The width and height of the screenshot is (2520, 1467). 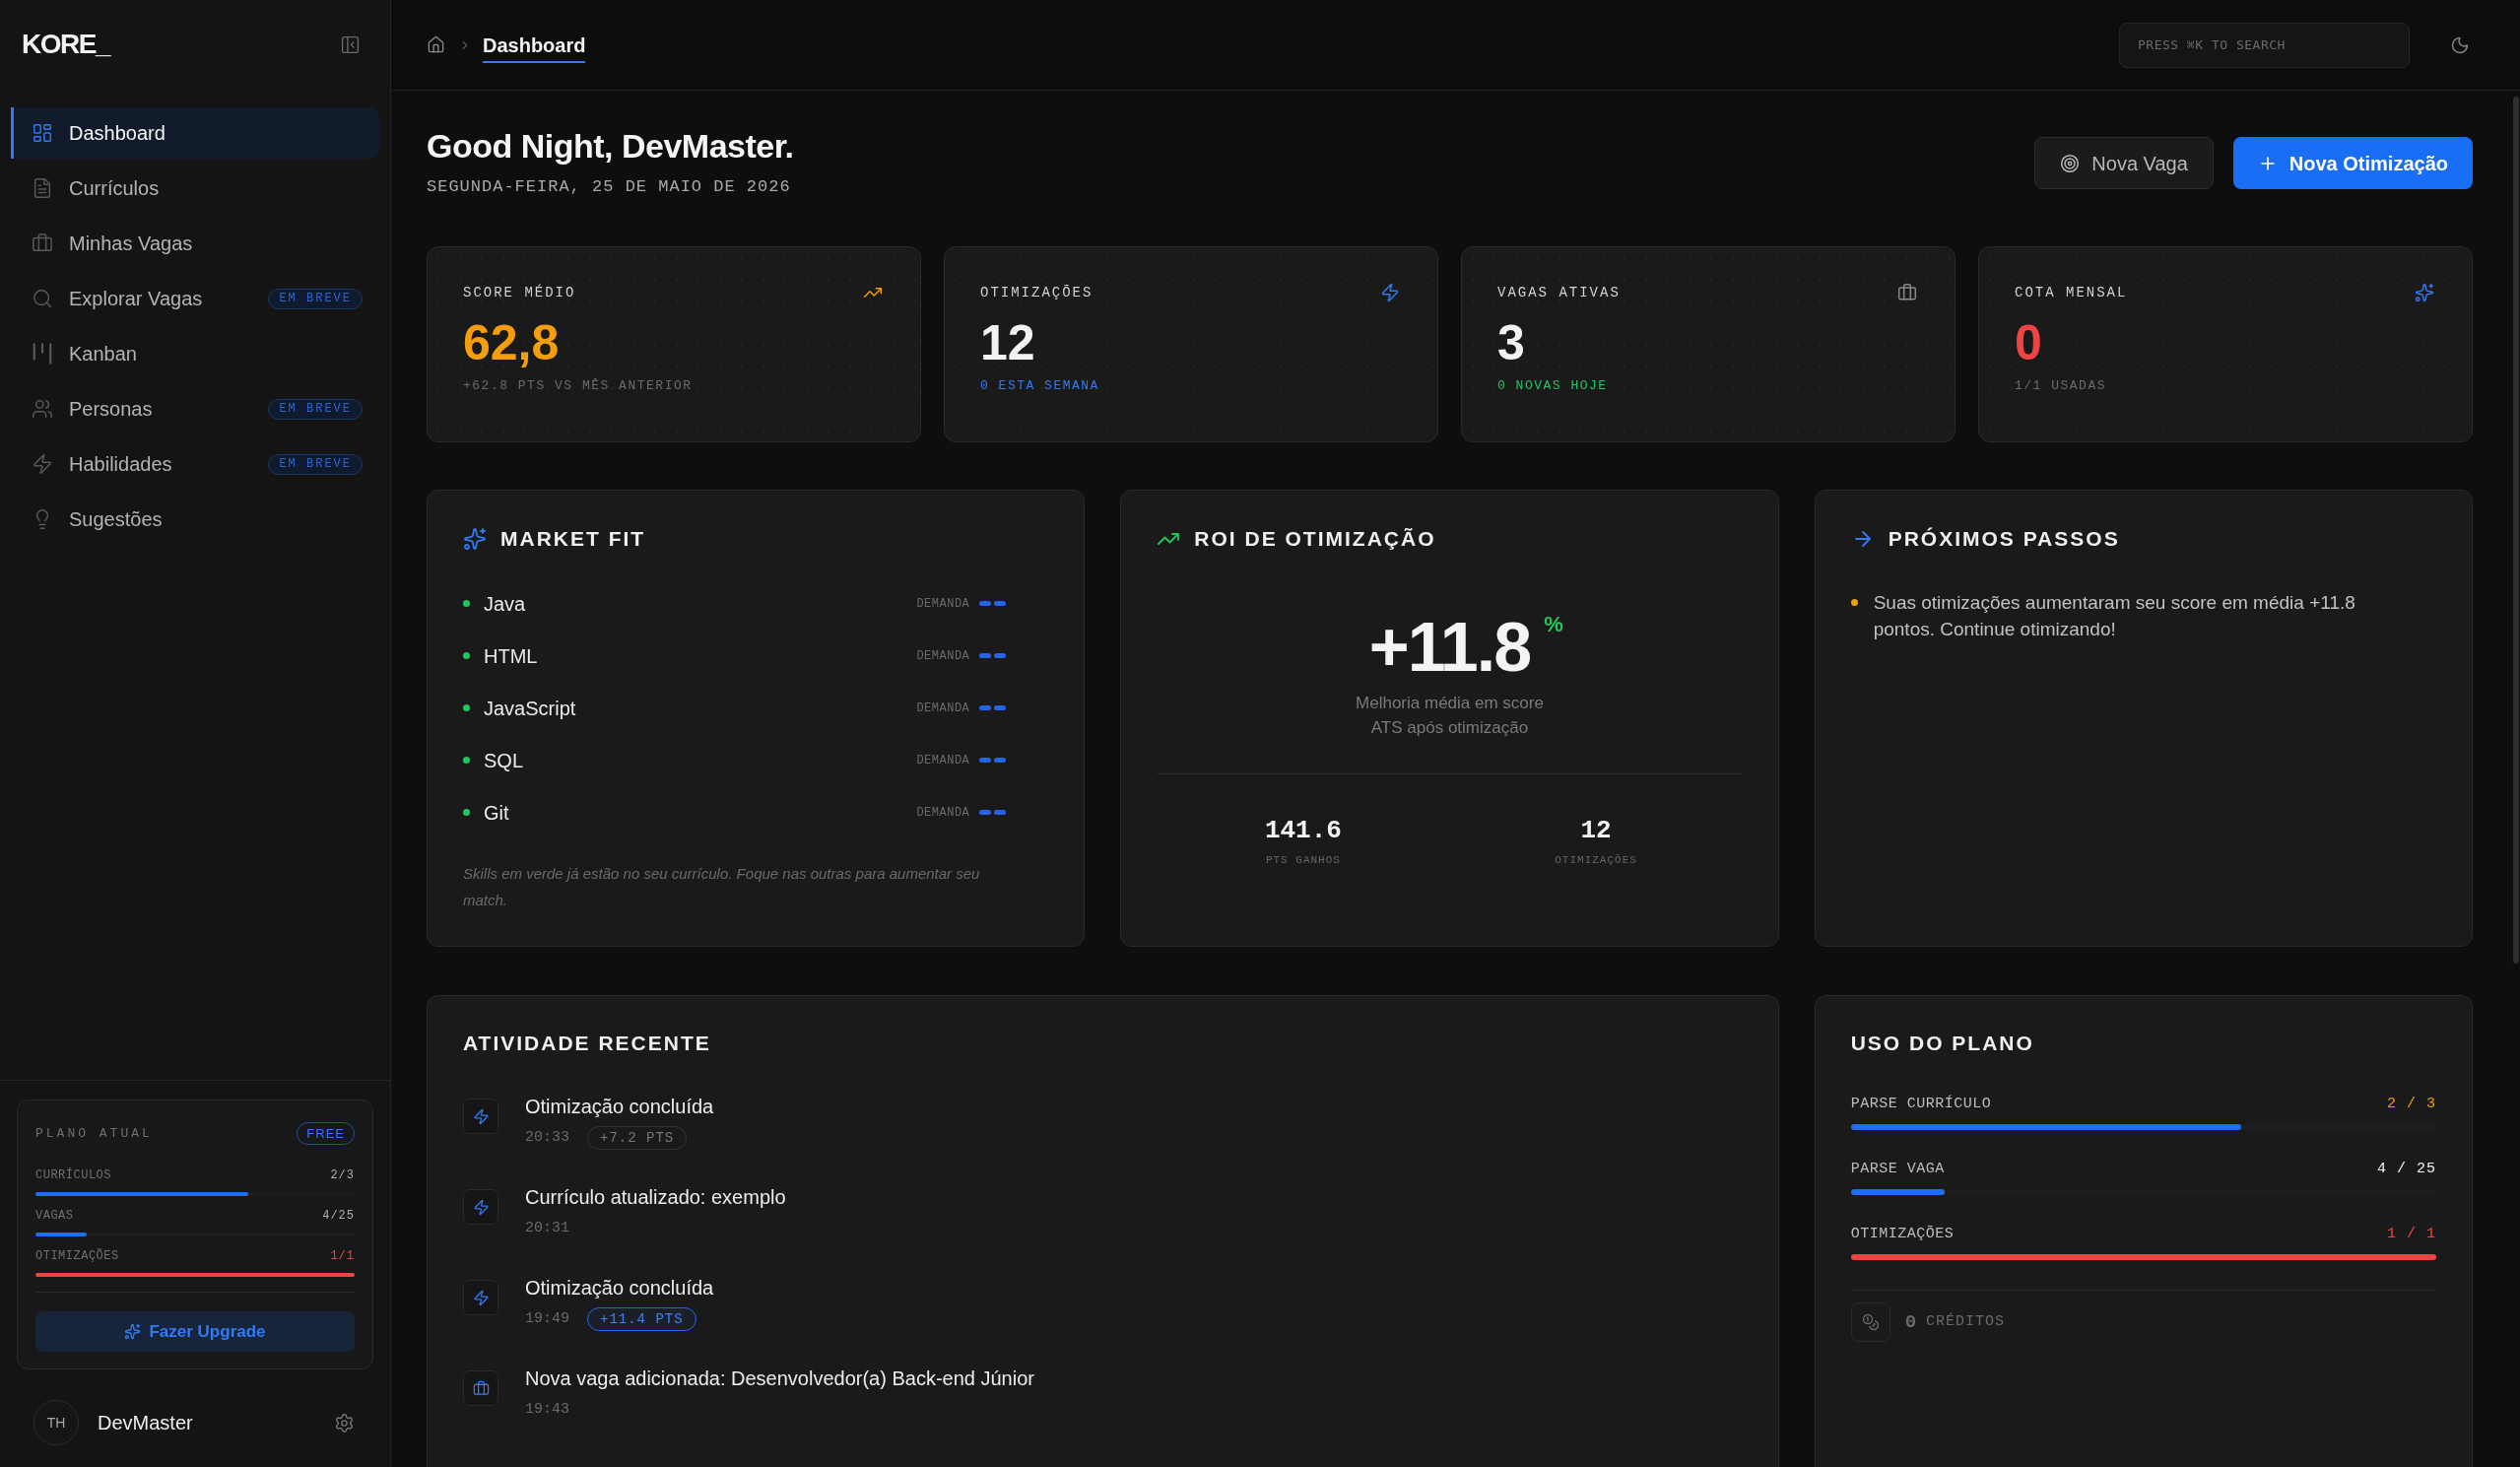 I want to click on new-job-button: Nova Vaga, so click(x=2124, y=163).